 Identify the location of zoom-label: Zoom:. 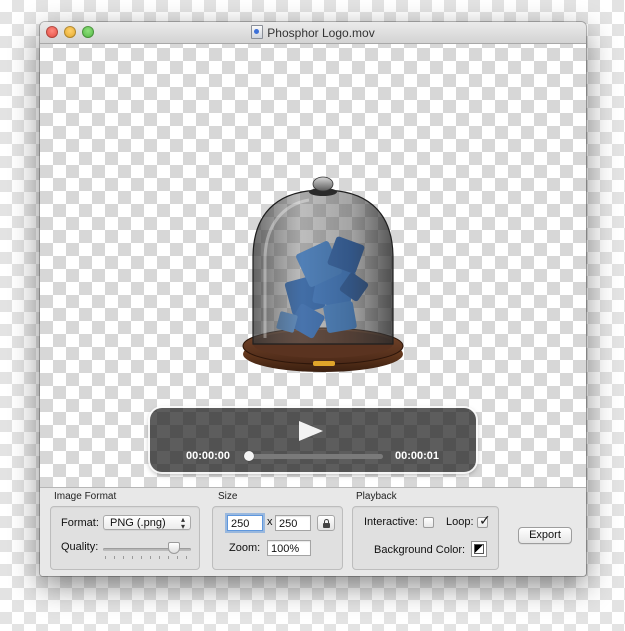
(245, 548).